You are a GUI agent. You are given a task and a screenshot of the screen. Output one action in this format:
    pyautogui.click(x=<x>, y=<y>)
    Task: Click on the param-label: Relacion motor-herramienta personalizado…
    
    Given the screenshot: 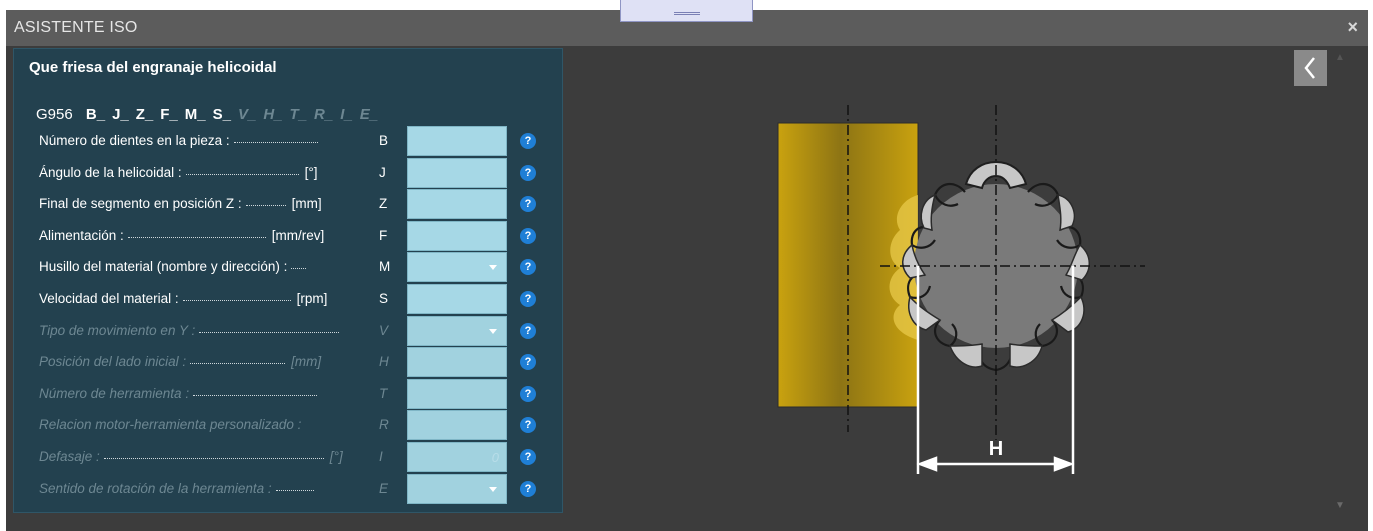 What is the action you would take?
    pyautogui.click(x=170, y=425)
    